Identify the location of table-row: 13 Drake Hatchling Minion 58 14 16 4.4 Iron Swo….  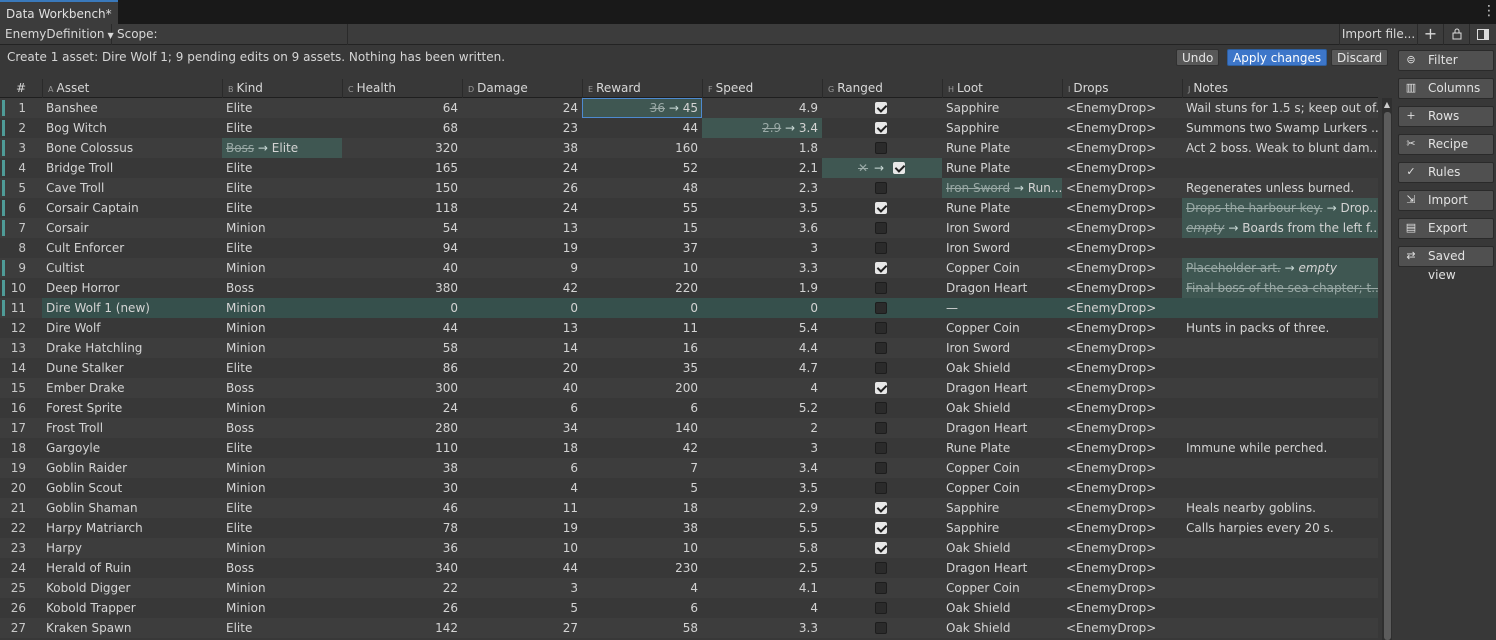
(689, 348).